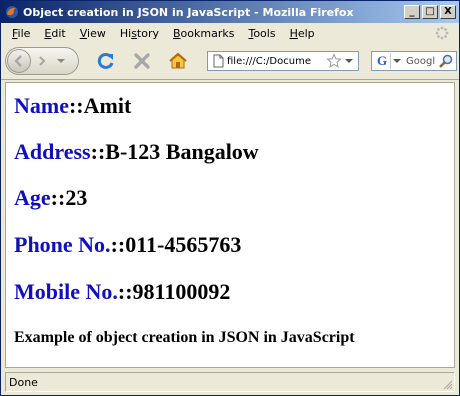 The width and height of the screenshot is (460, 396). Describe the element at coordinates (261, 33) in the screenshot. I see `menu-tools: Tools` at that location.